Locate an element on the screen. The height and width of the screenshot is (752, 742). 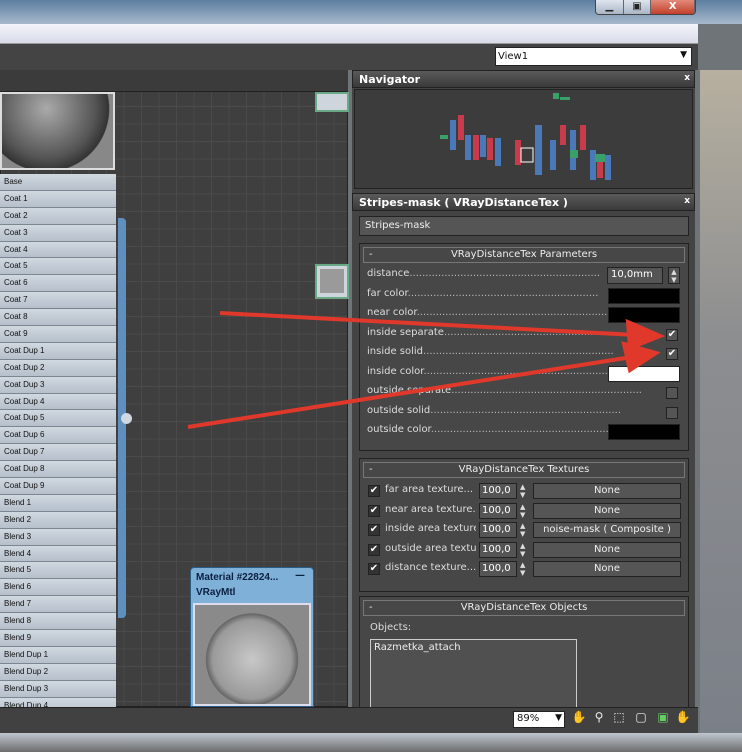
textures-rollout-header: - VRayDistanceTex Textures is located at coordinates (524, 470).